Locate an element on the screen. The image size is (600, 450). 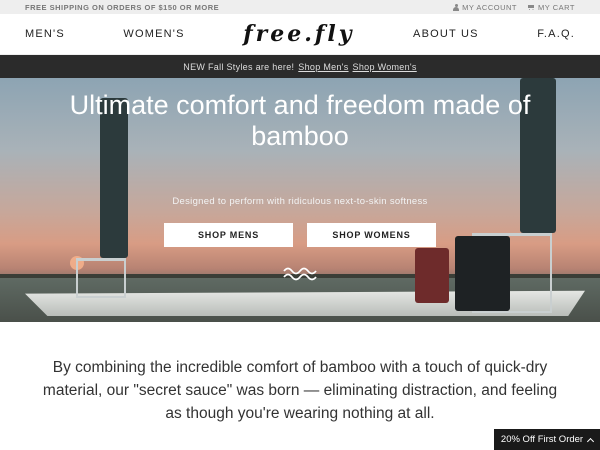
free-shipping-text: FREE SHIPPING ON ORDERS OF $150 OR MORE is located at coordinates (122, 7).